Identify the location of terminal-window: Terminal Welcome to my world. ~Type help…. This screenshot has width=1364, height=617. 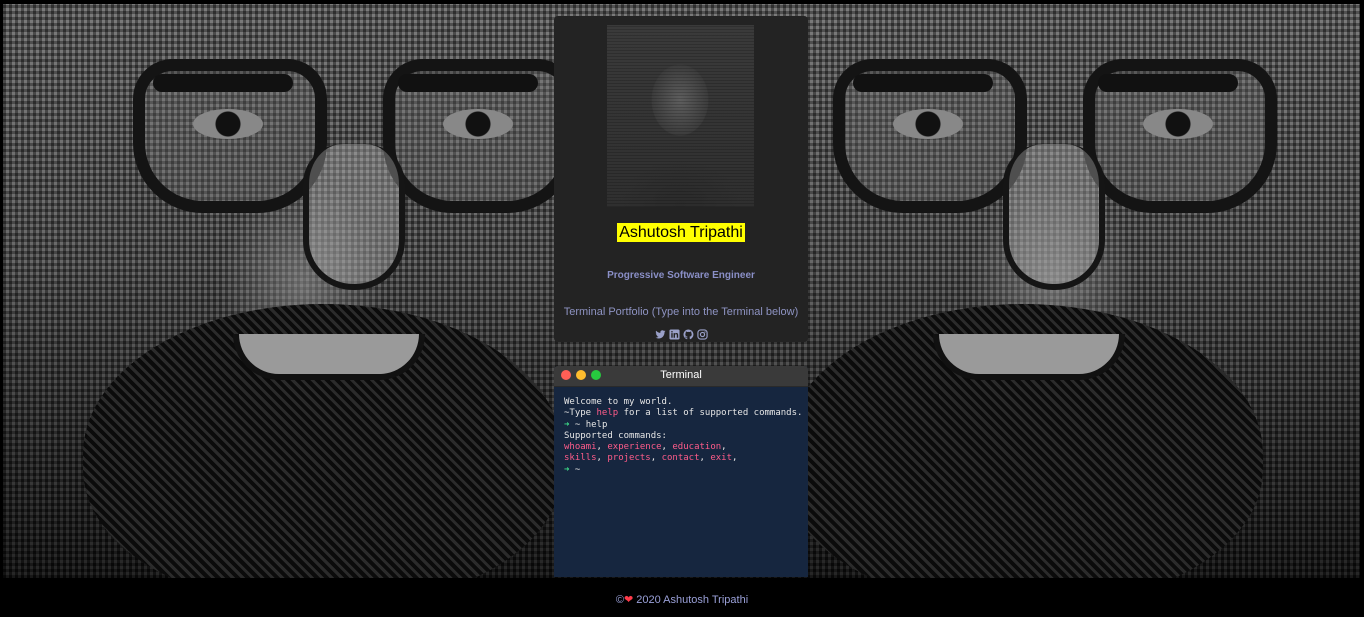
(681, 471).